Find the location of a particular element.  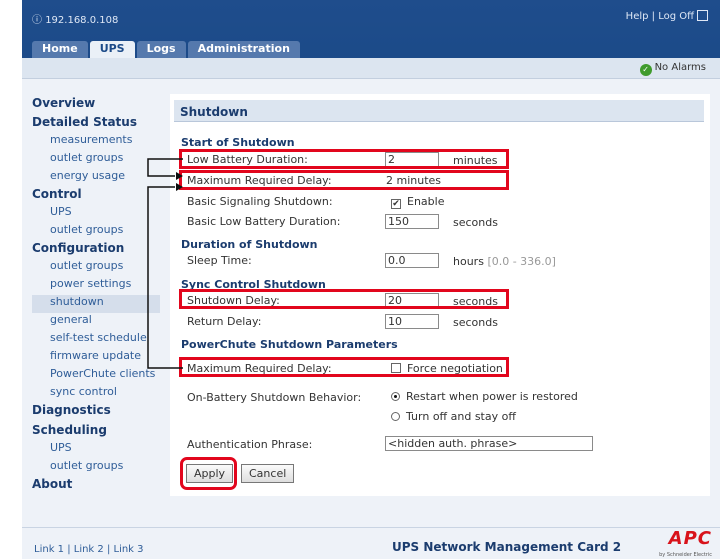

sidebar-overview: Overview is located at coordinates (96, 103).